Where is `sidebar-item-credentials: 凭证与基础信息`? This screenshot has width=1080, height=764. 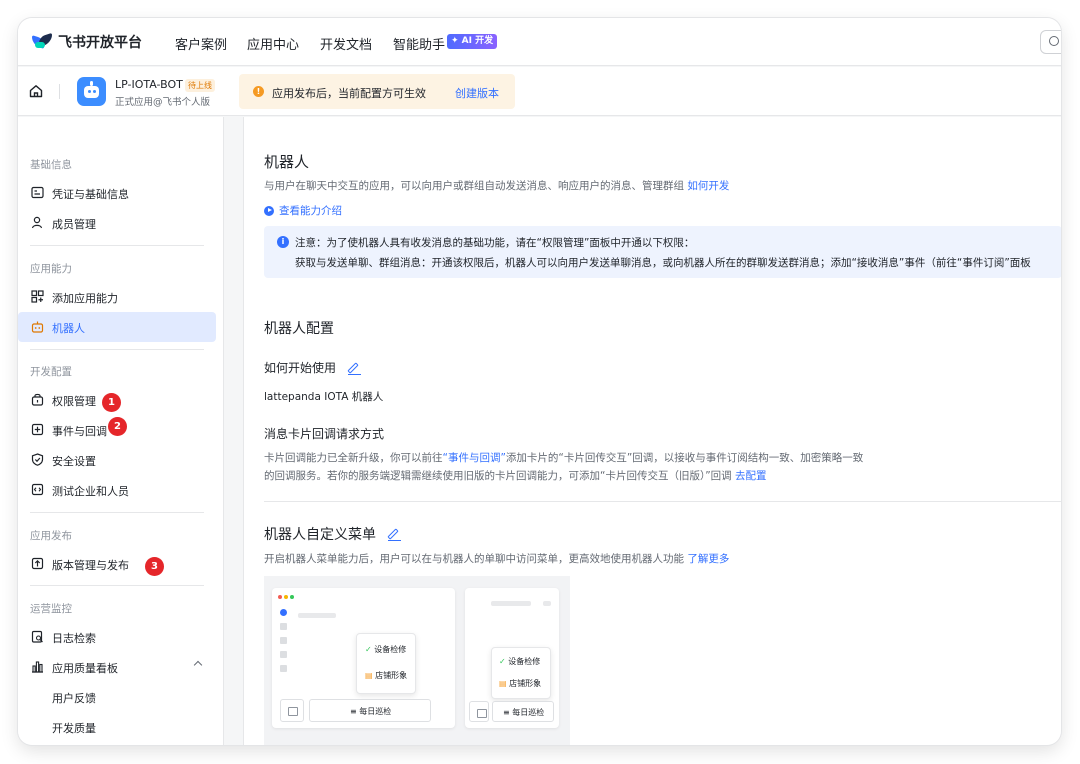 sidebar-item-credentials: 凭证与基础信息 is located at coordinates (117, 193).